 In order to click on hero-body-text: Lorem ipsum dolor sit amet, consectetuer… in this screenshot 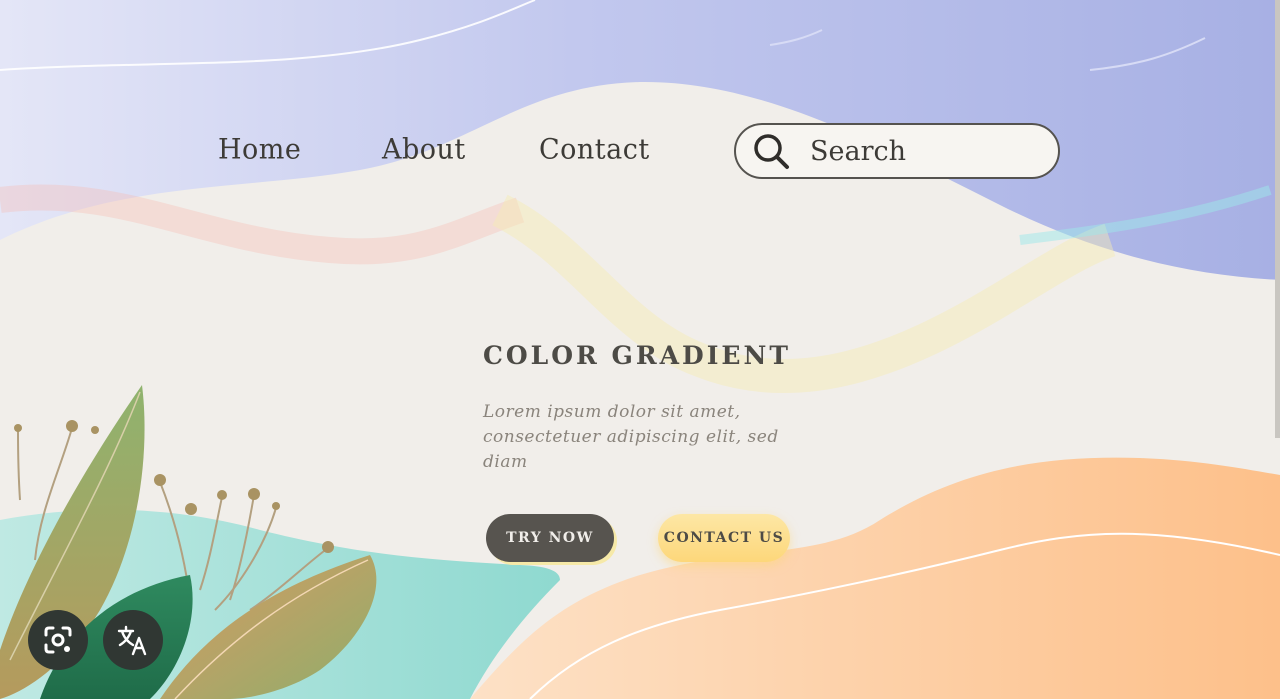, I will do `click(638, 437)`.